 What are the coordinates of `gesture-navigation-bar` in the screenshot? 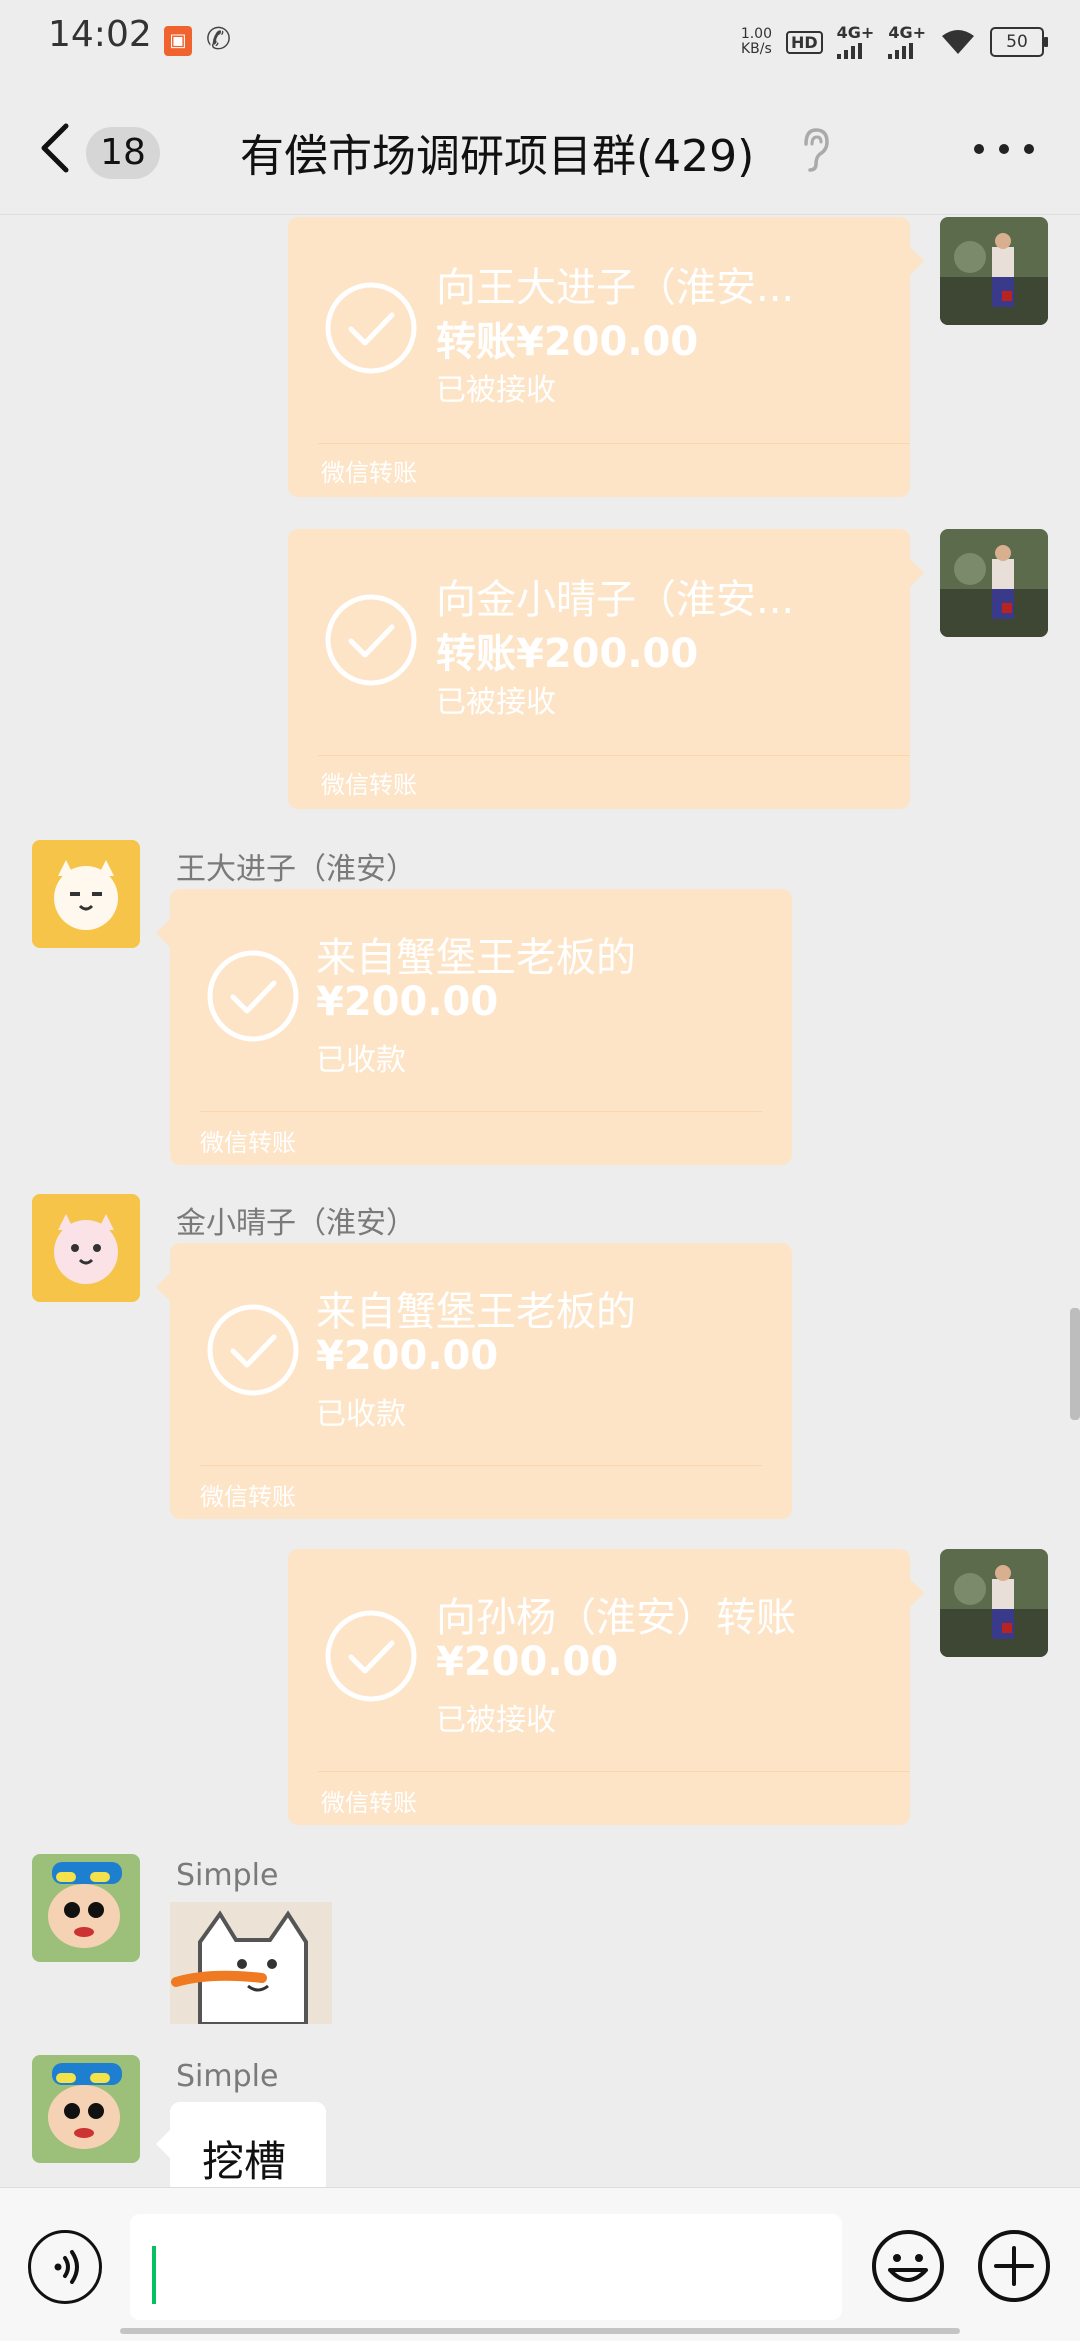 It's located at (540, 2331).